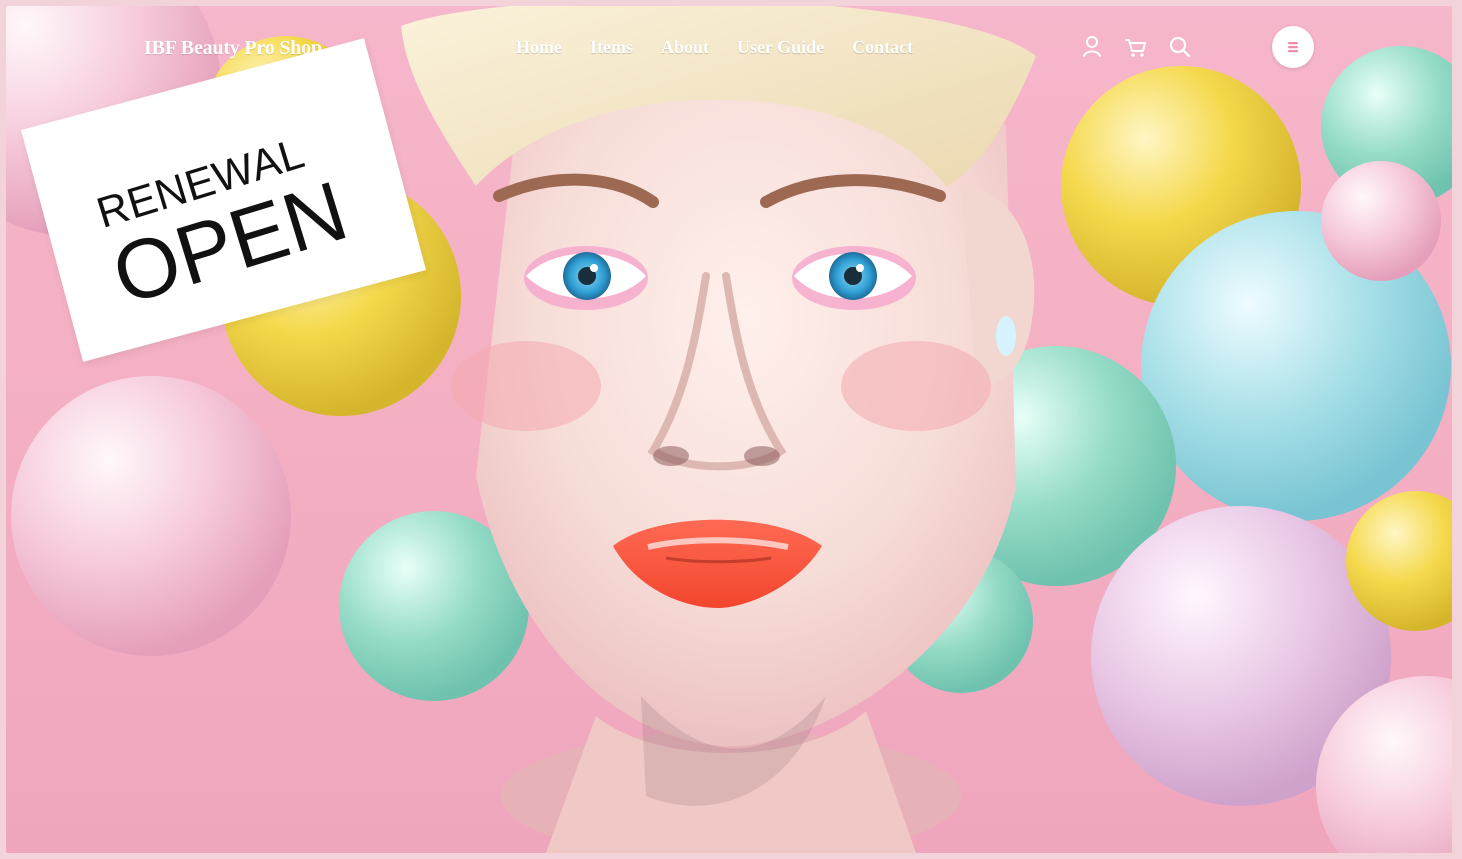 The height and width of the screenshot is (859, 1462). I want to click on nav-about: About, so click(685, 47).